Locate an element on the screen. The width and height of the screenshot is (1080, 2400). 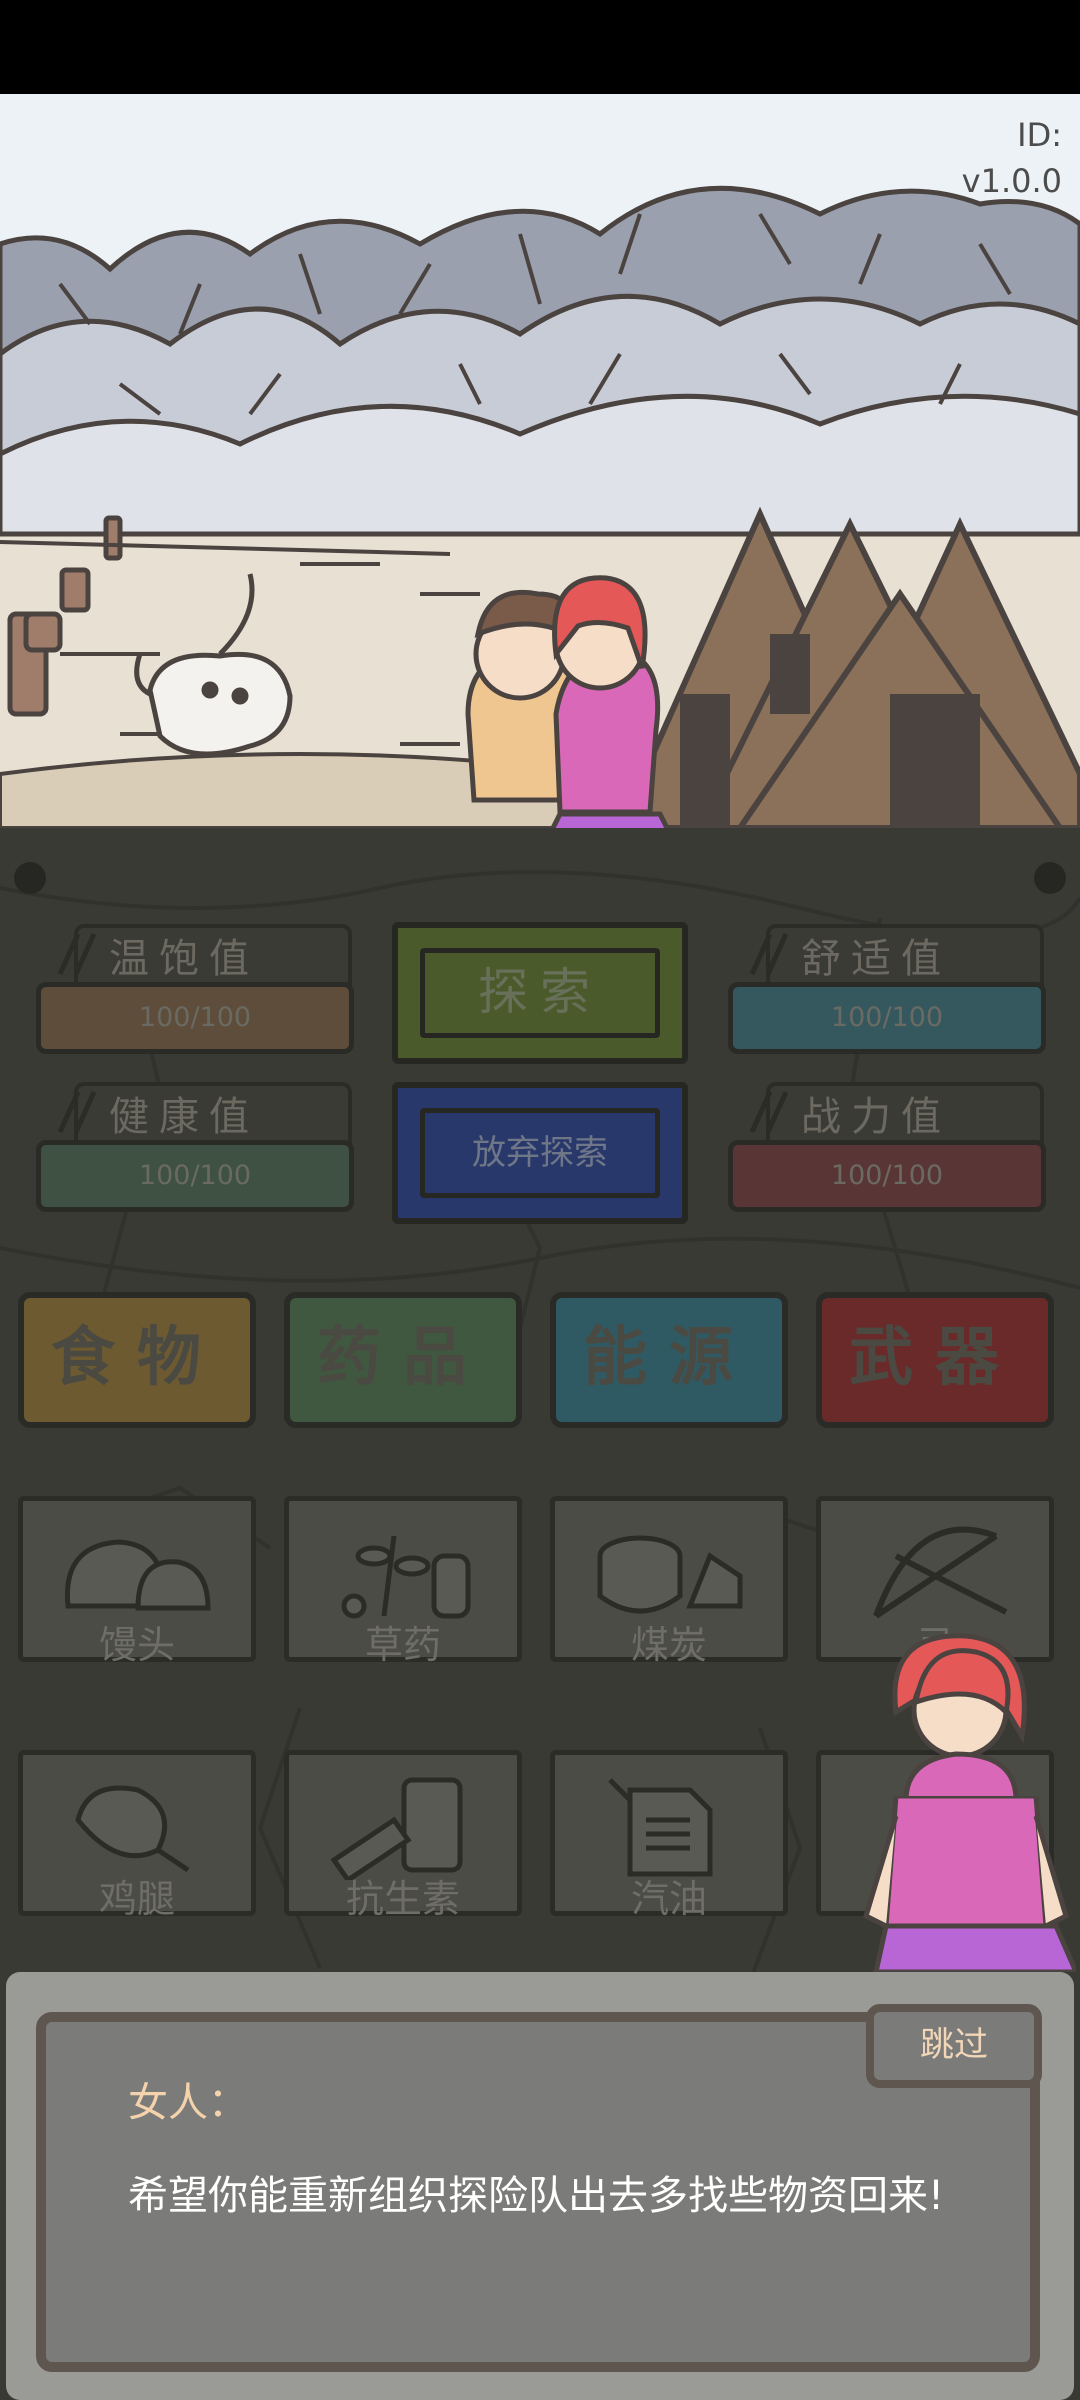
woman-character-body is located at coordinates (969, 1884).